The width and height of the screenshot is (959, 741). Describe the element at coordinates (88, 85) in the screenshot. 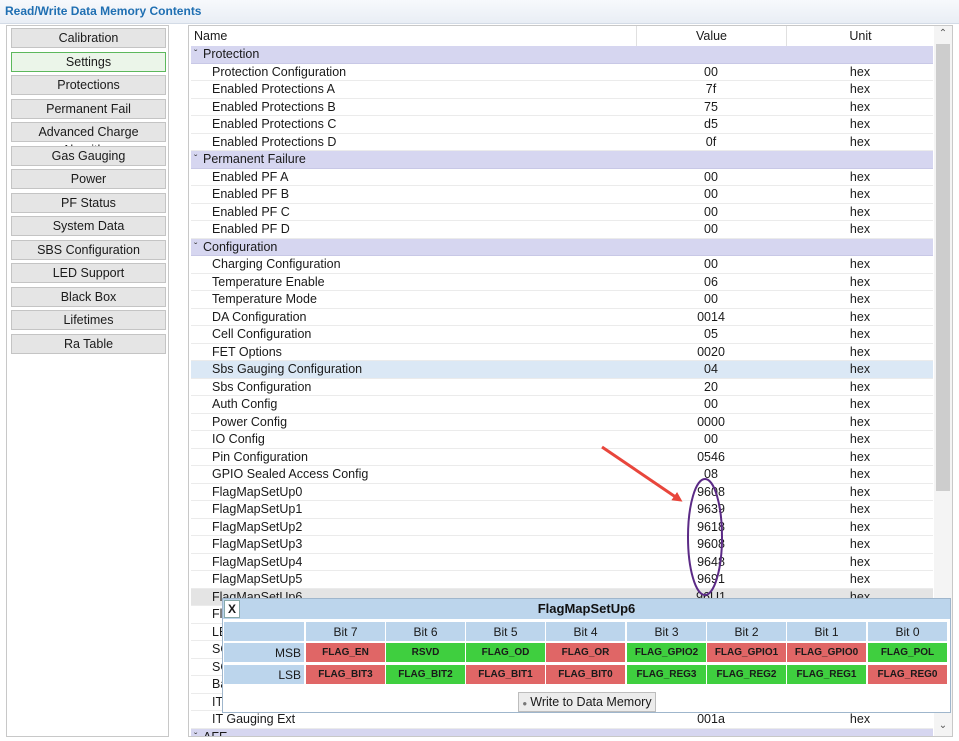

I see `nav-item-protections: Protections` at that location.